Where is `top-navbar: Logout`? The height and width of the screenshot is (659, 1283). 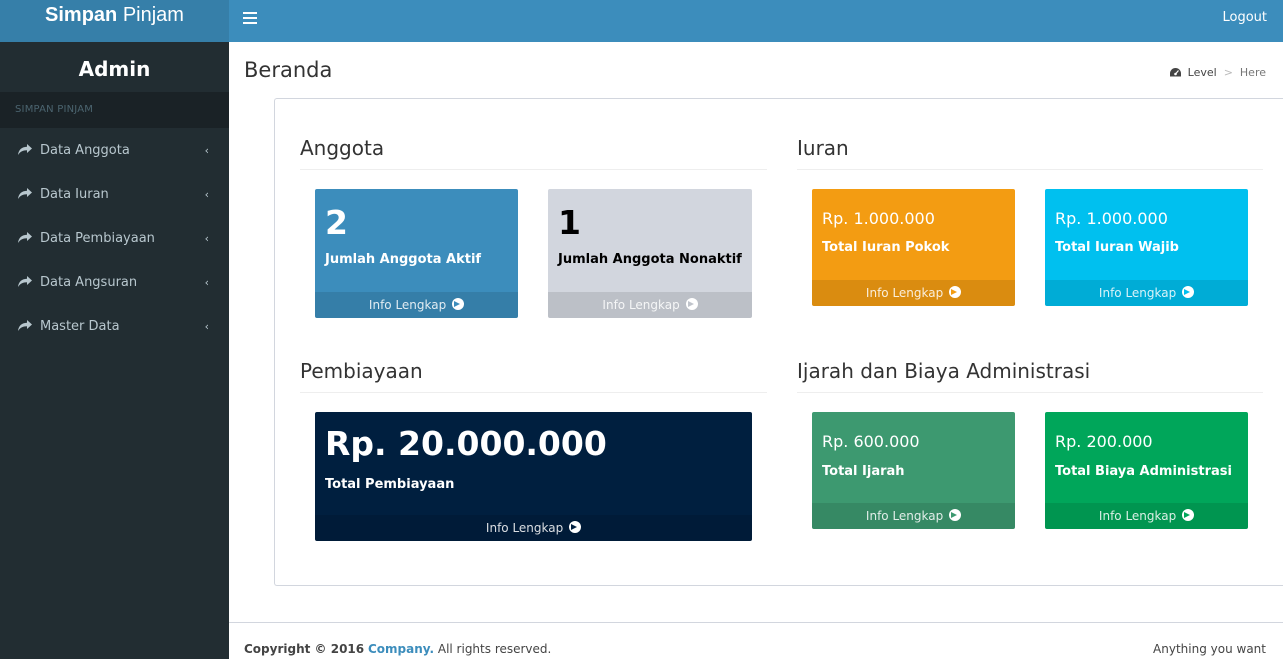
top-navbar: Logout is located at coordinates (756, 21).